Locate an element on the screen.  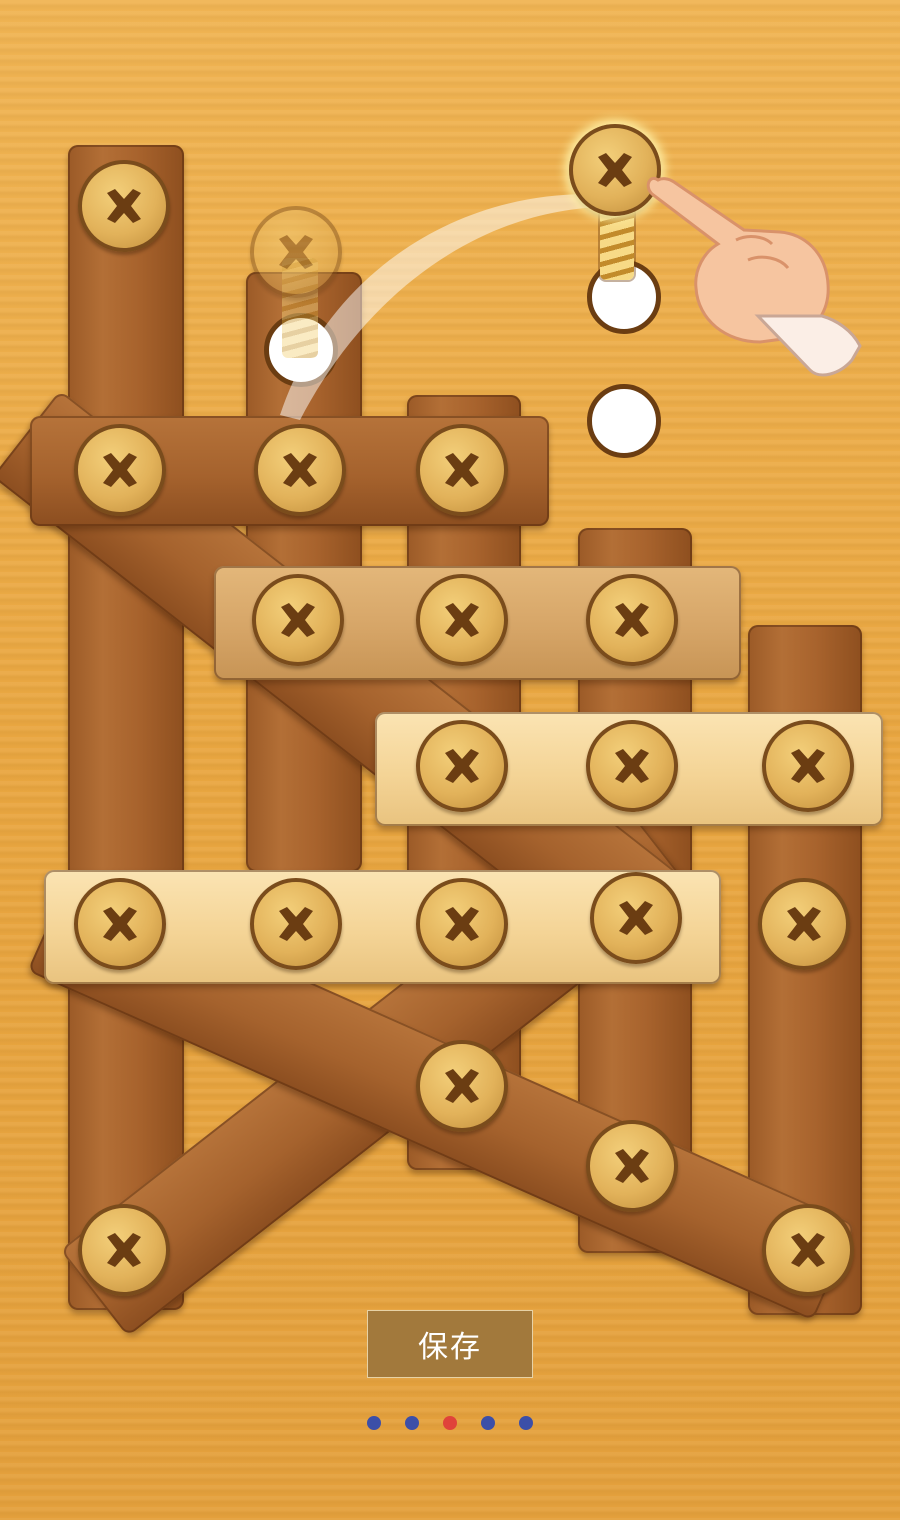
page-indicator is located at coordinates (450, 1423).